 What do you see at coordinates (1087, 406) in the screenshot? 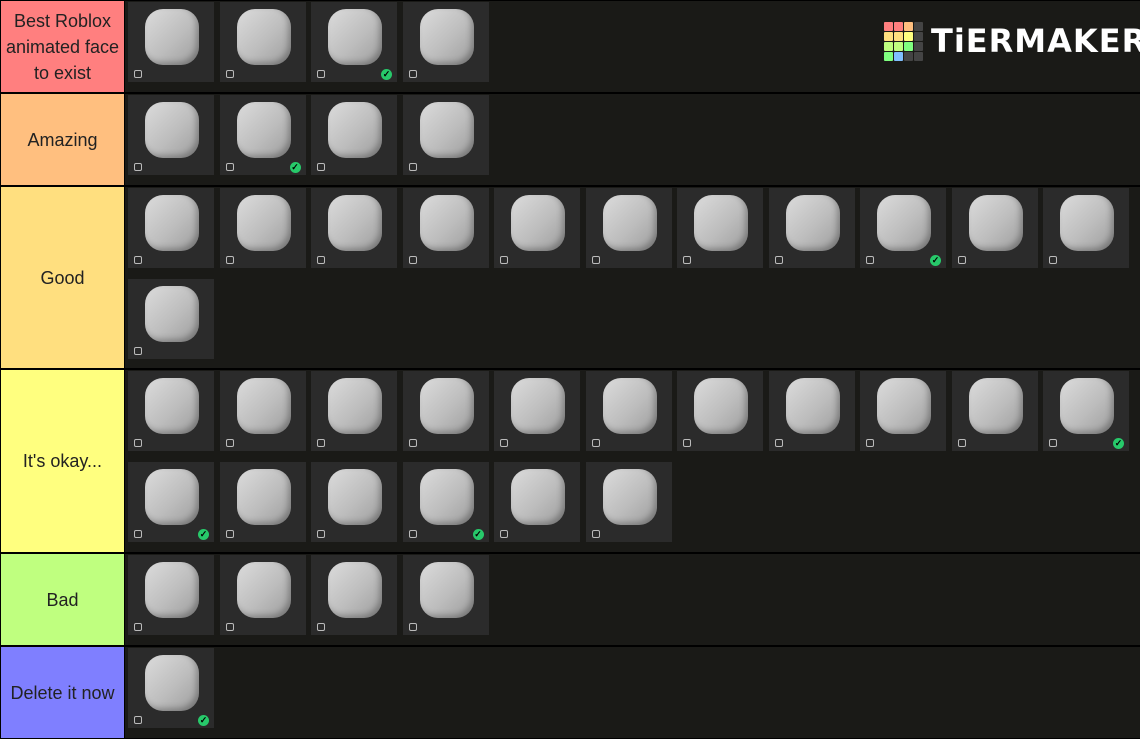
I see `flat-face-icon` at bounding box center [1087, 406].